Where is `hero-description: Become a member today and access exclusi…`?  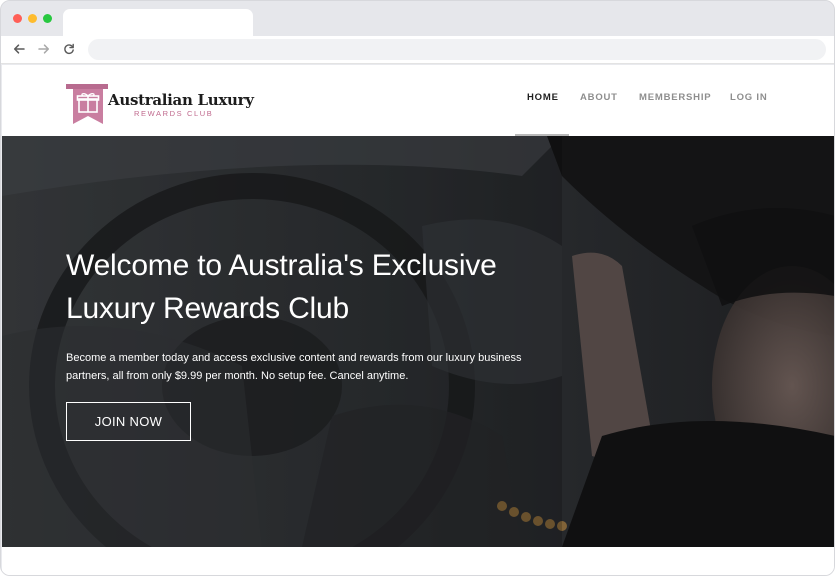
hero-description: Become a member today and access exclusi… is located at coordinates (296, 367).